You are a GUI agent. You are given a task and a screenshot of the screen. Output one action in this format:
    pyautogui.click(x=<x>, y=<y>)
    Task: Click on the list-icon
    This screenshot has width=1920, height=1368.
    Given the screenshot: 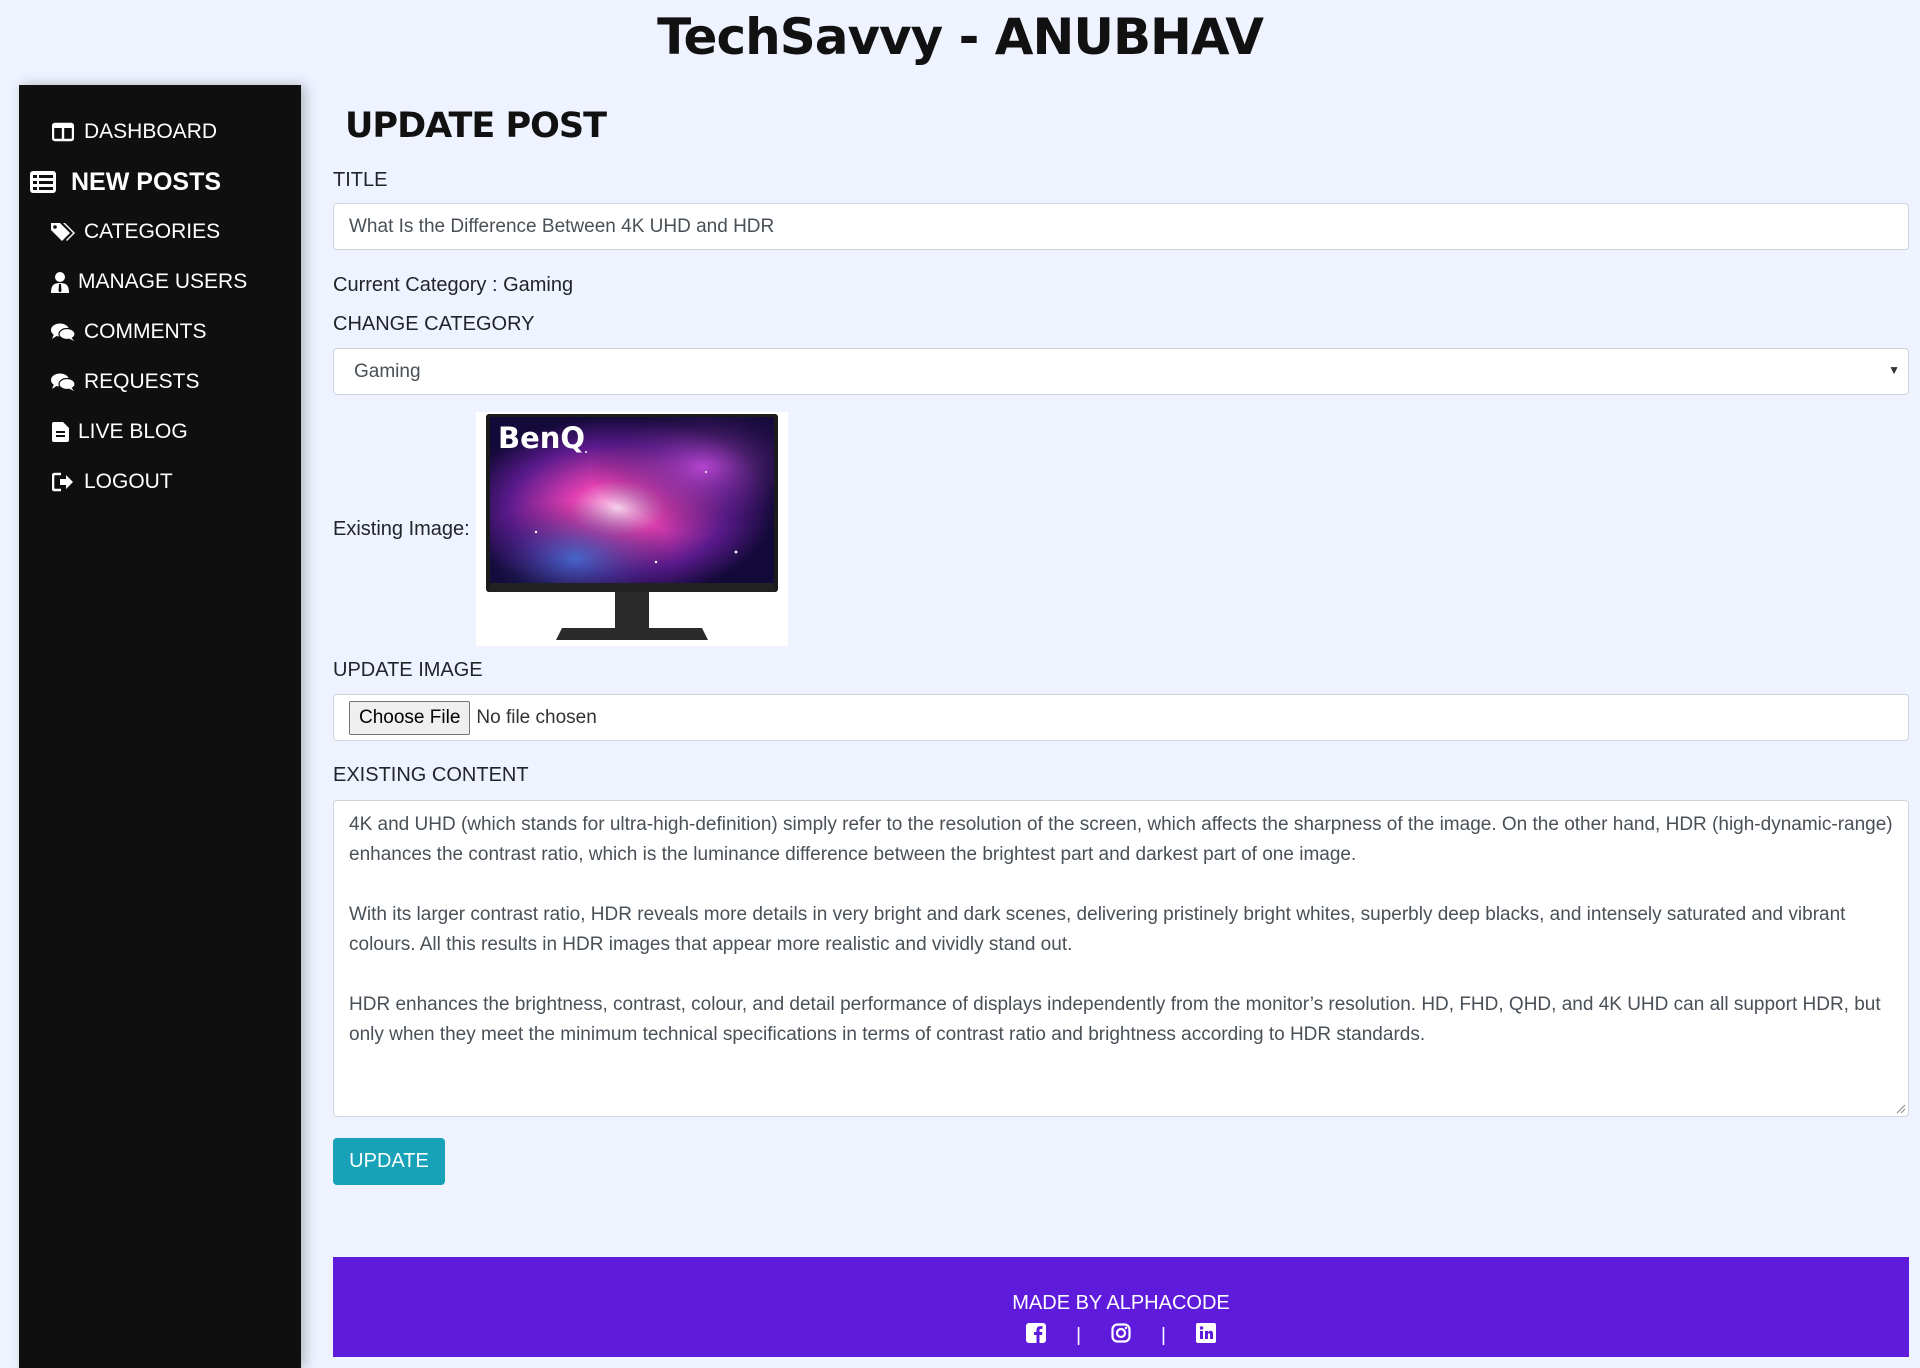 What is the action you would take?
    pyautogui.click(x=43, y=182)
    